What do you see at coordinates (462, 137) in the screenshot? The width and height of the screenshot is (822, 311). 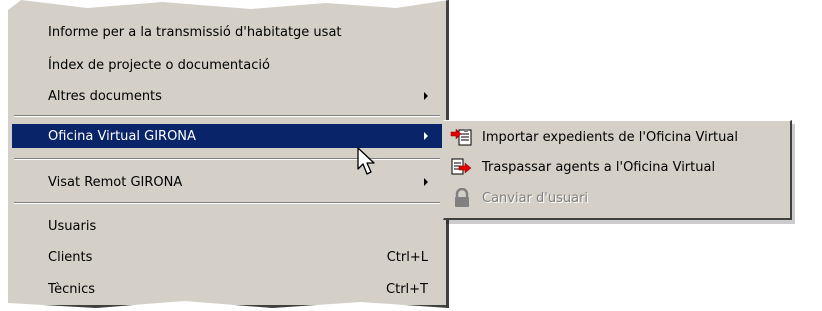 I see `import-document-icon` at bounding box center [462, 137].